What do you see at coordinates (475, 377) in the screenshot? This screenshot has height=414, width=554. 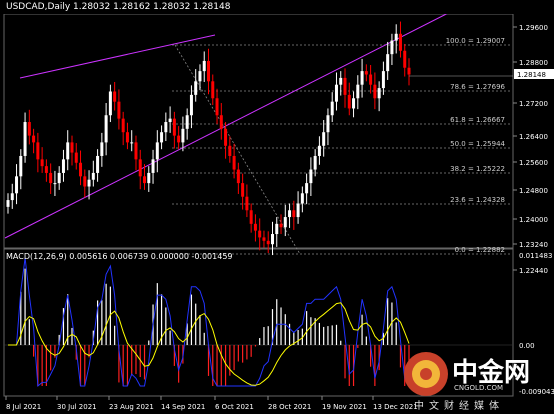 I see `watermark: 中金网 CNGOLD.COM 中文财经媒体` at bounding box center [475, 377].